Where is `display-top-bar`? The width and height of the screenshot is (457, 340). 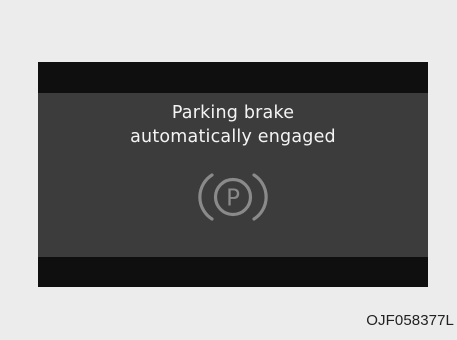
display-top-bar is located at coordinates (233, 77).